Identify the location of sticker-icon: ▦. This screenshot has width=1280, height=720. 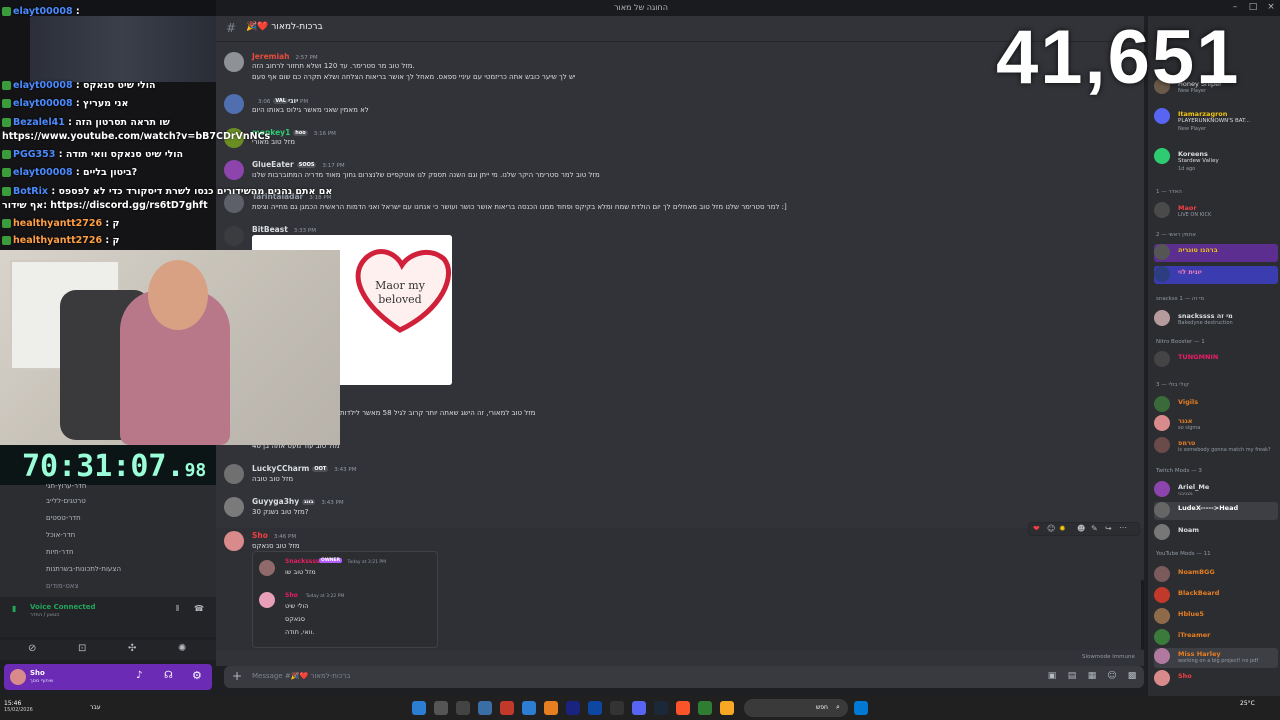
(1092, 677).